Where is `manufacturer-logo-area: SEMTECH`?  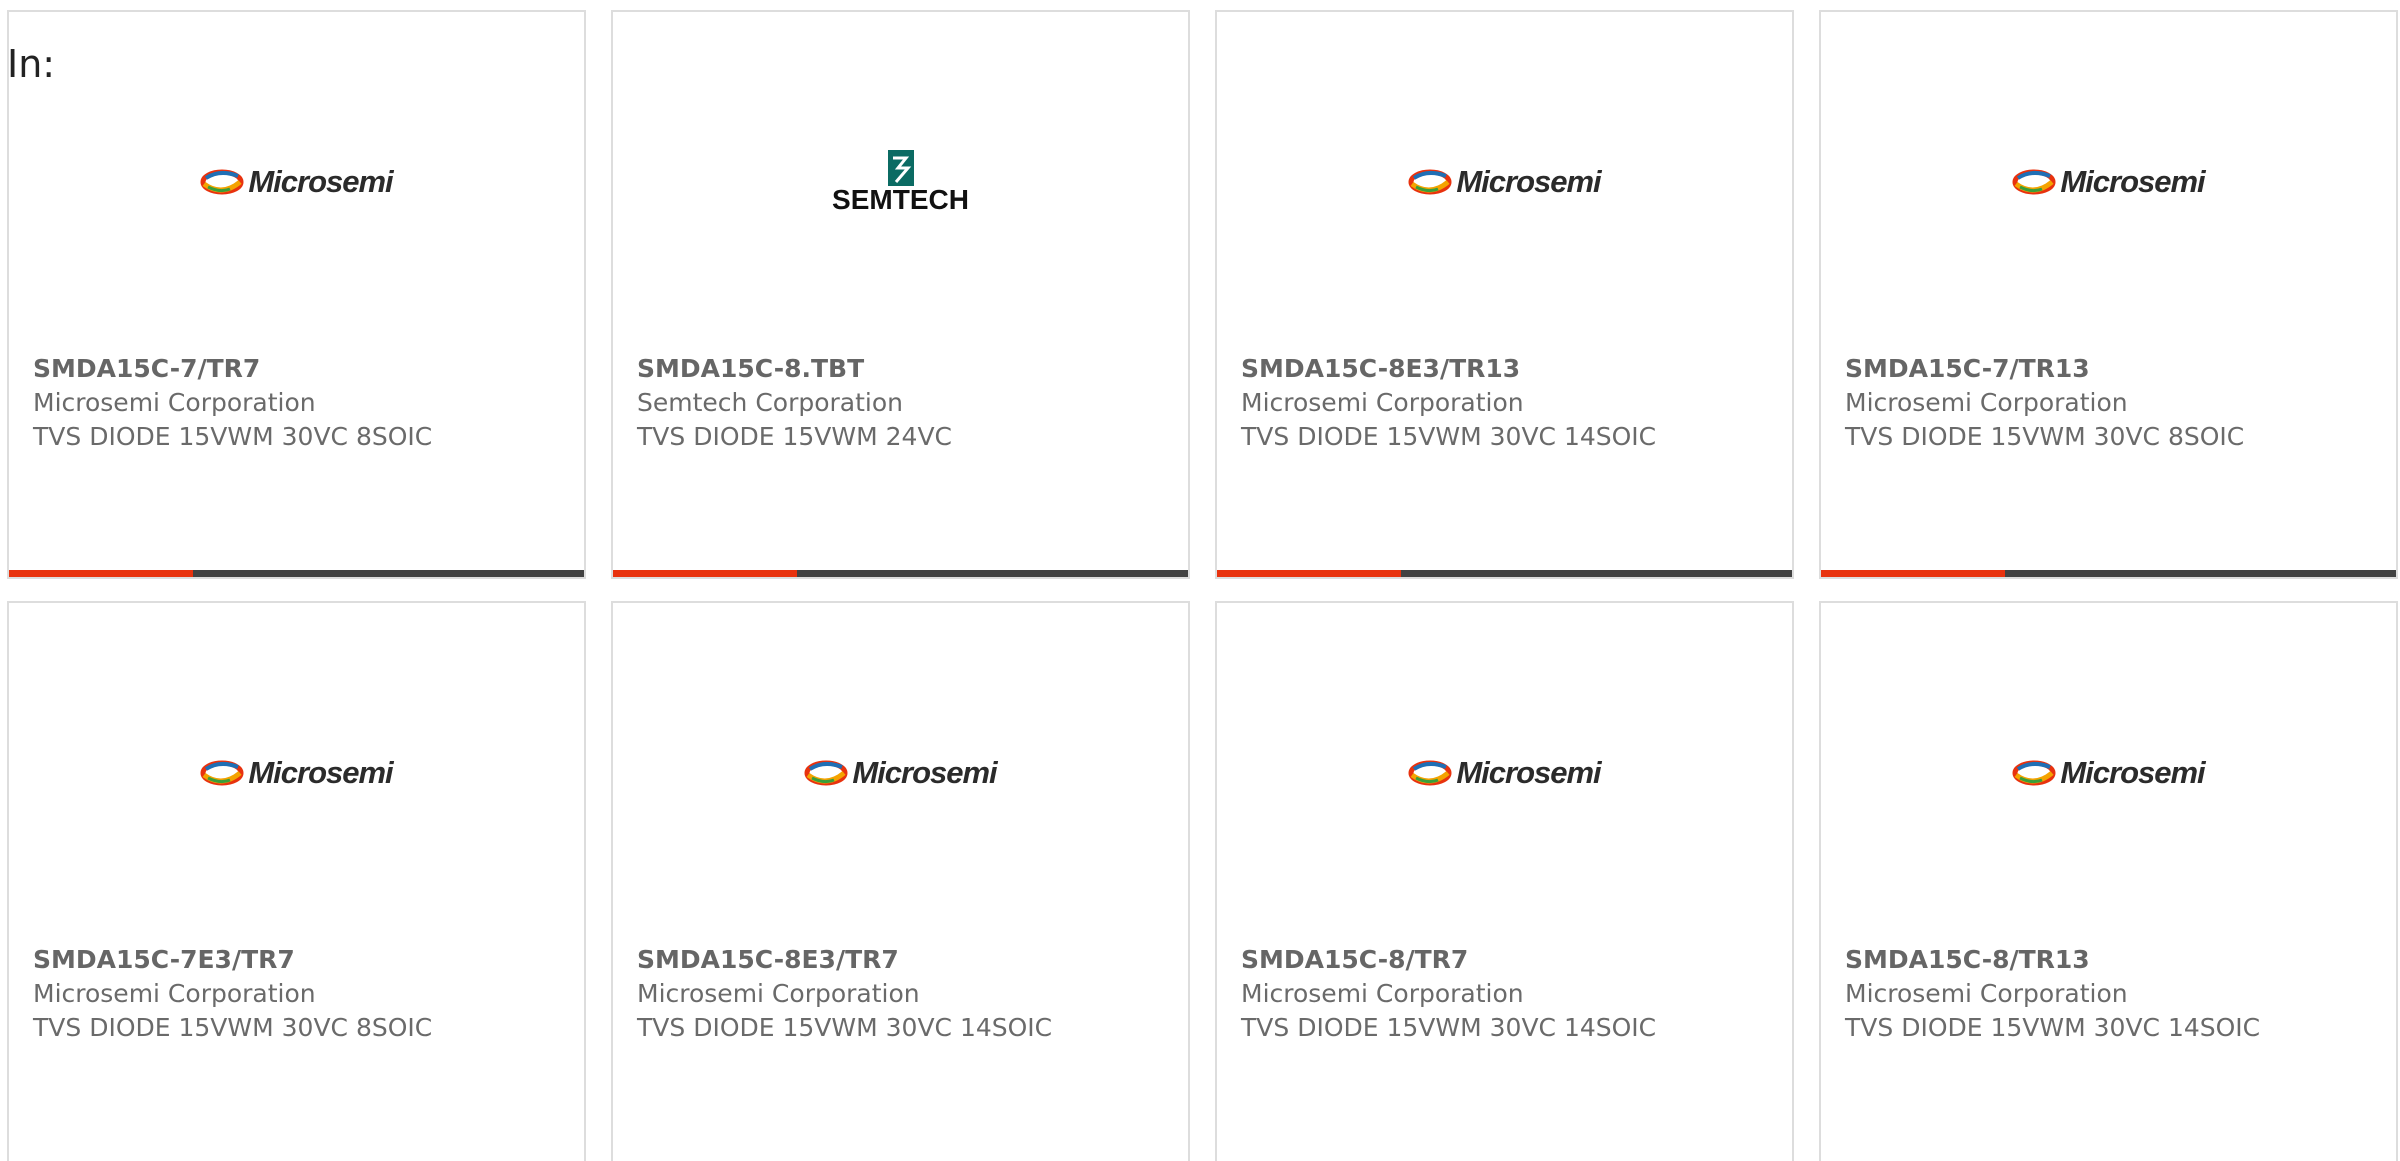 manufacturer-logo-area: SEMTECH is located at coordinates (900, 182).